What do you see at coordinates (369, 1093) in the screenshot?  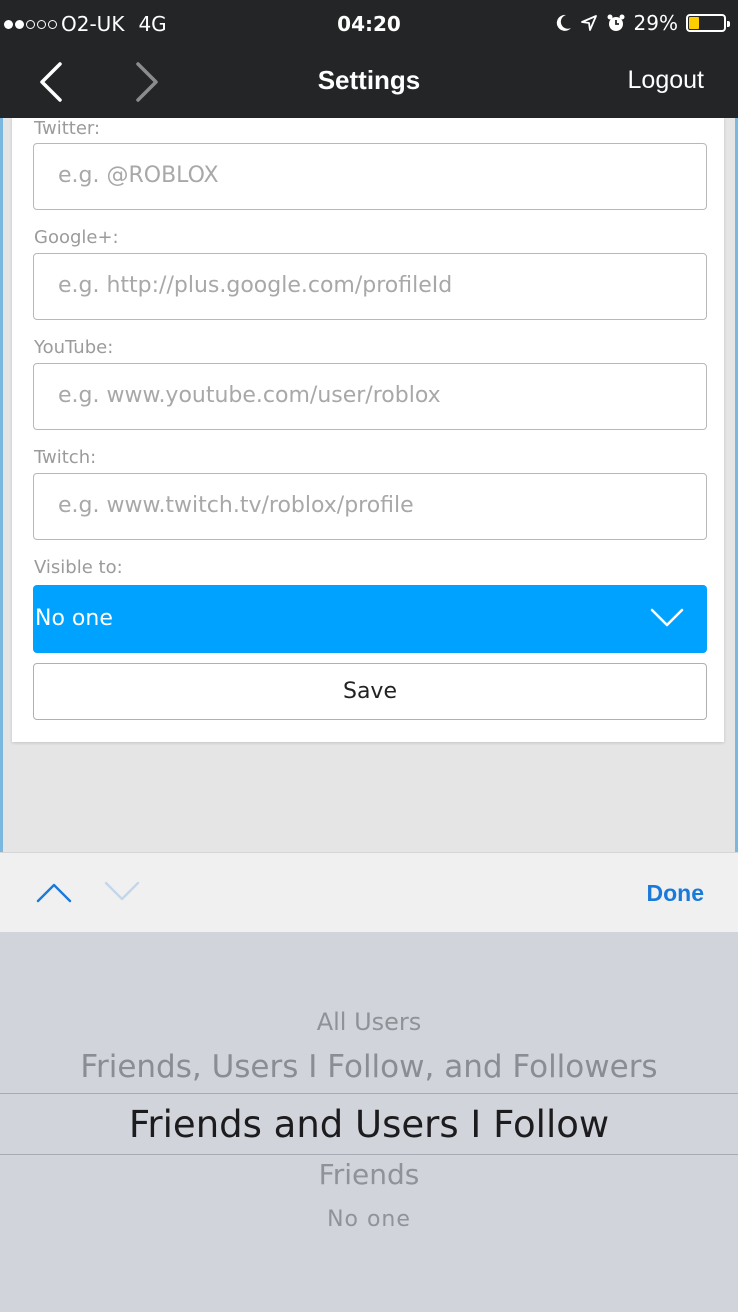 I see `picker-selection-line-top` at bounding box center [369, 1093].